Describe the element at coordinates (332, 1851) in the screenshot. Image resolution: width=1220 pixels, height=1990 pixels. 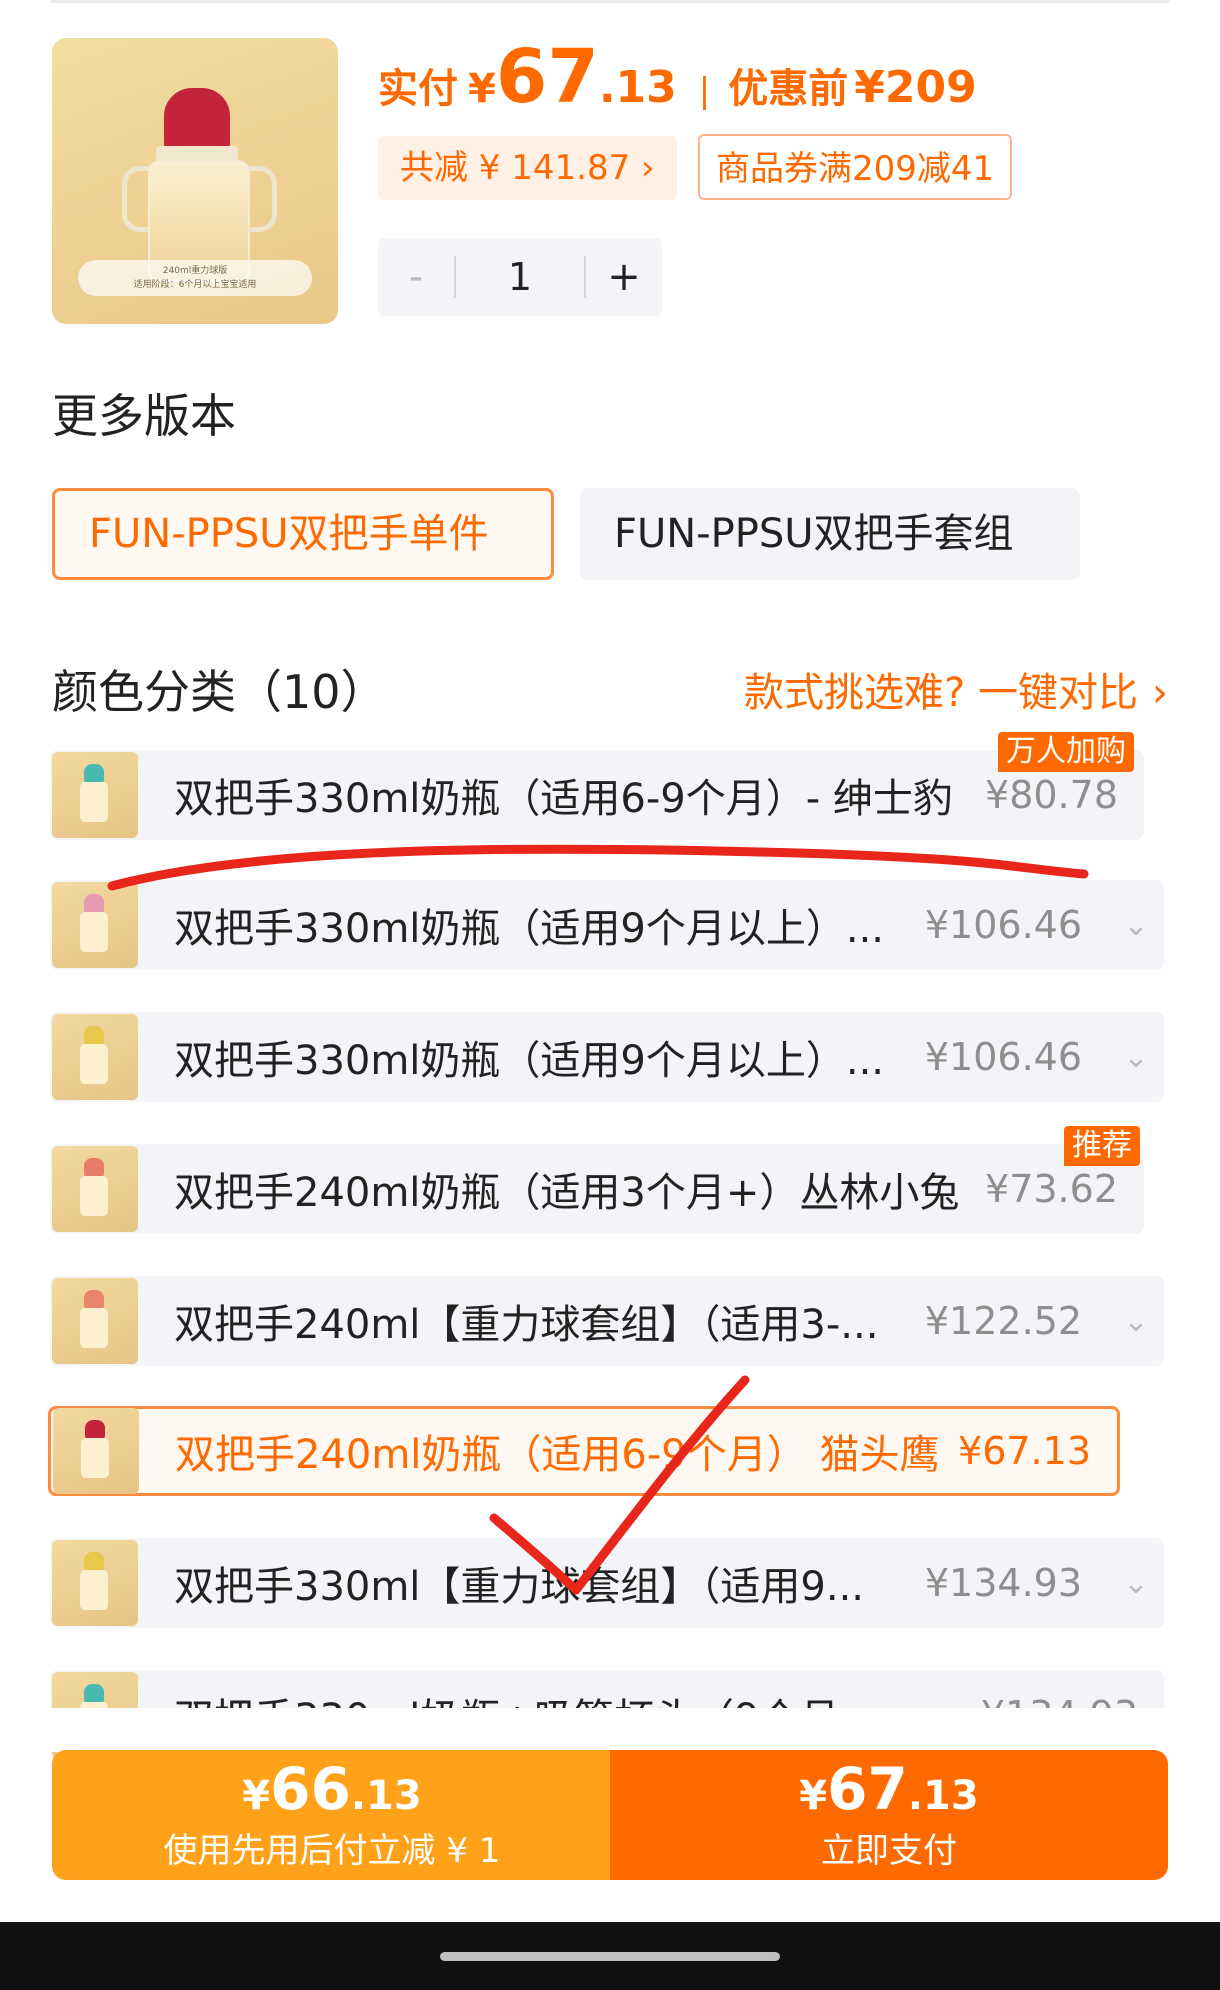
I see `pay-later-label: 使用先用后付立减 ¥ 1` at that location.